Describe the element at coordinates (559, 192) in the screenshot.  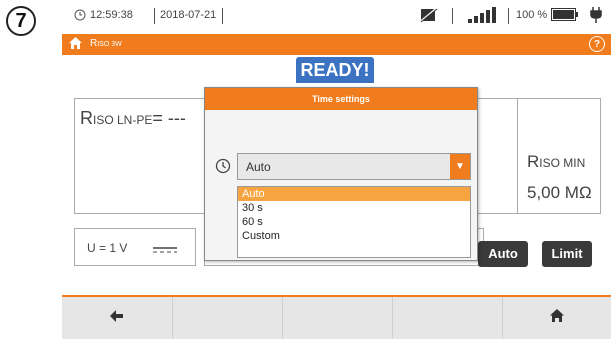
I see `riso-min-value: 5,00 MΩ` at that location.